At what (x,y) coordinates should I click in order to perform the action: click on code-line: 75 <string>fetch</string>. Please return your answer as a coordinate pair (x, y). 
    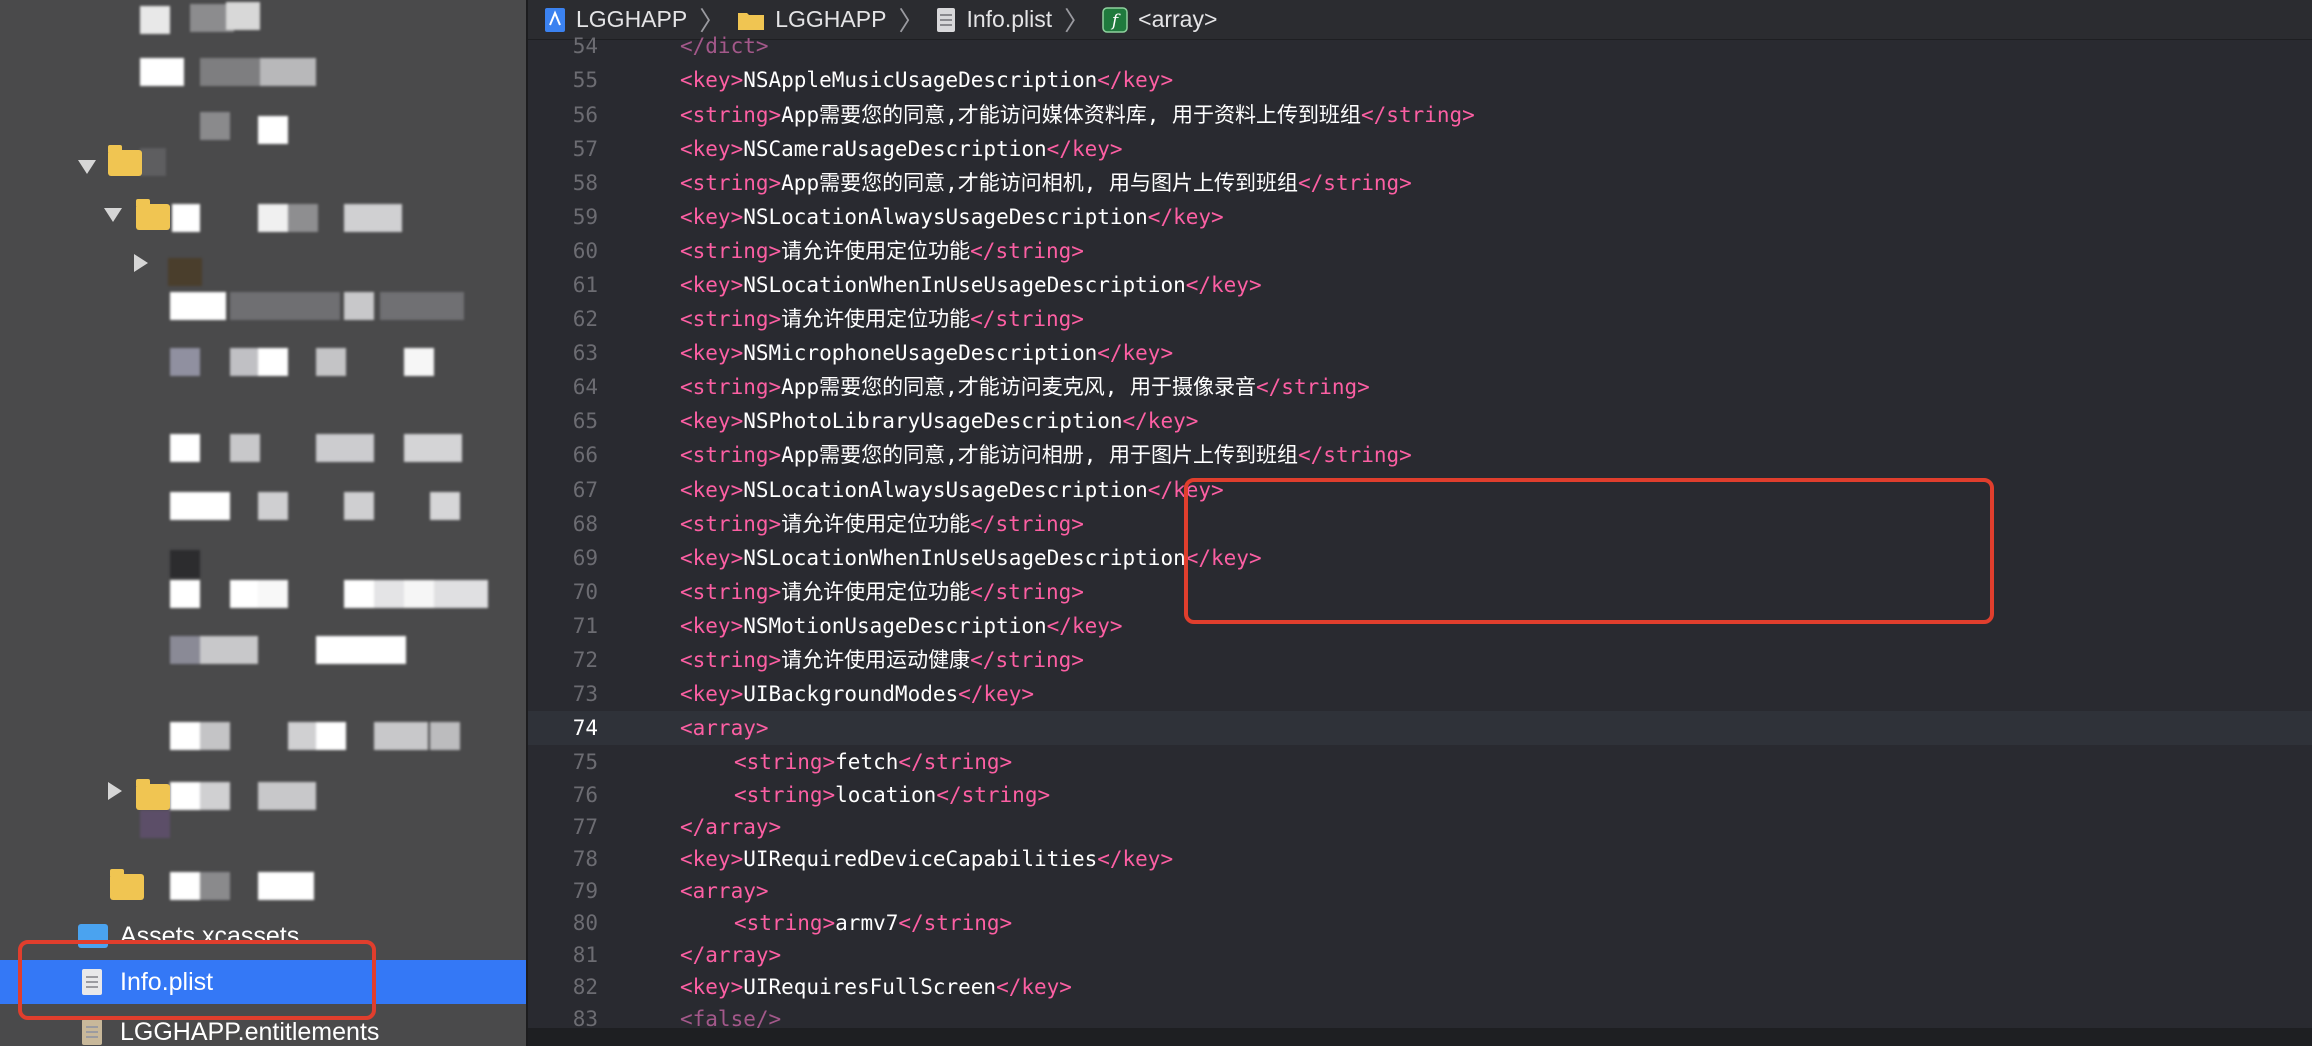
    Looking at the image, I should click on (1420, 762).